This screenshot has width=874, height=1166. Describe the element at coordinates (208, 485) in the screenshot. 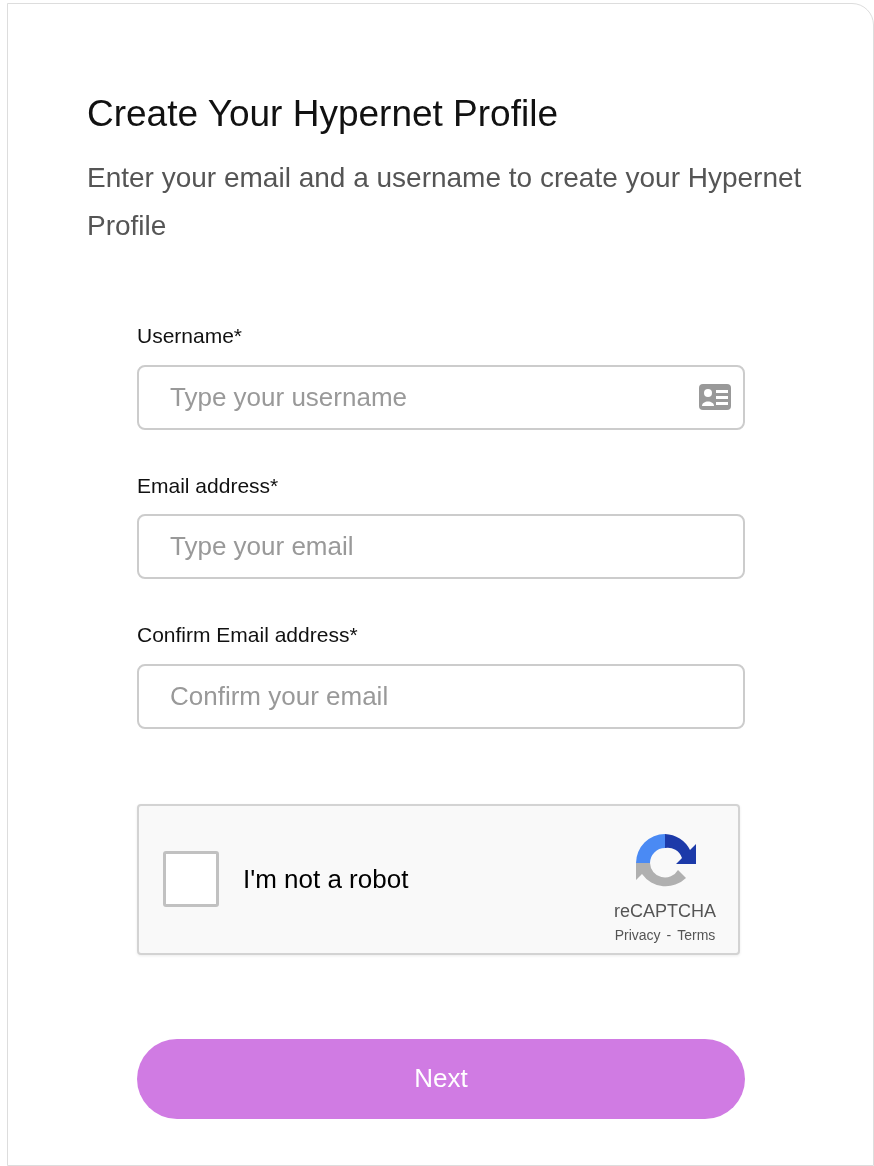

I see `field-label: Email address*` at that location.